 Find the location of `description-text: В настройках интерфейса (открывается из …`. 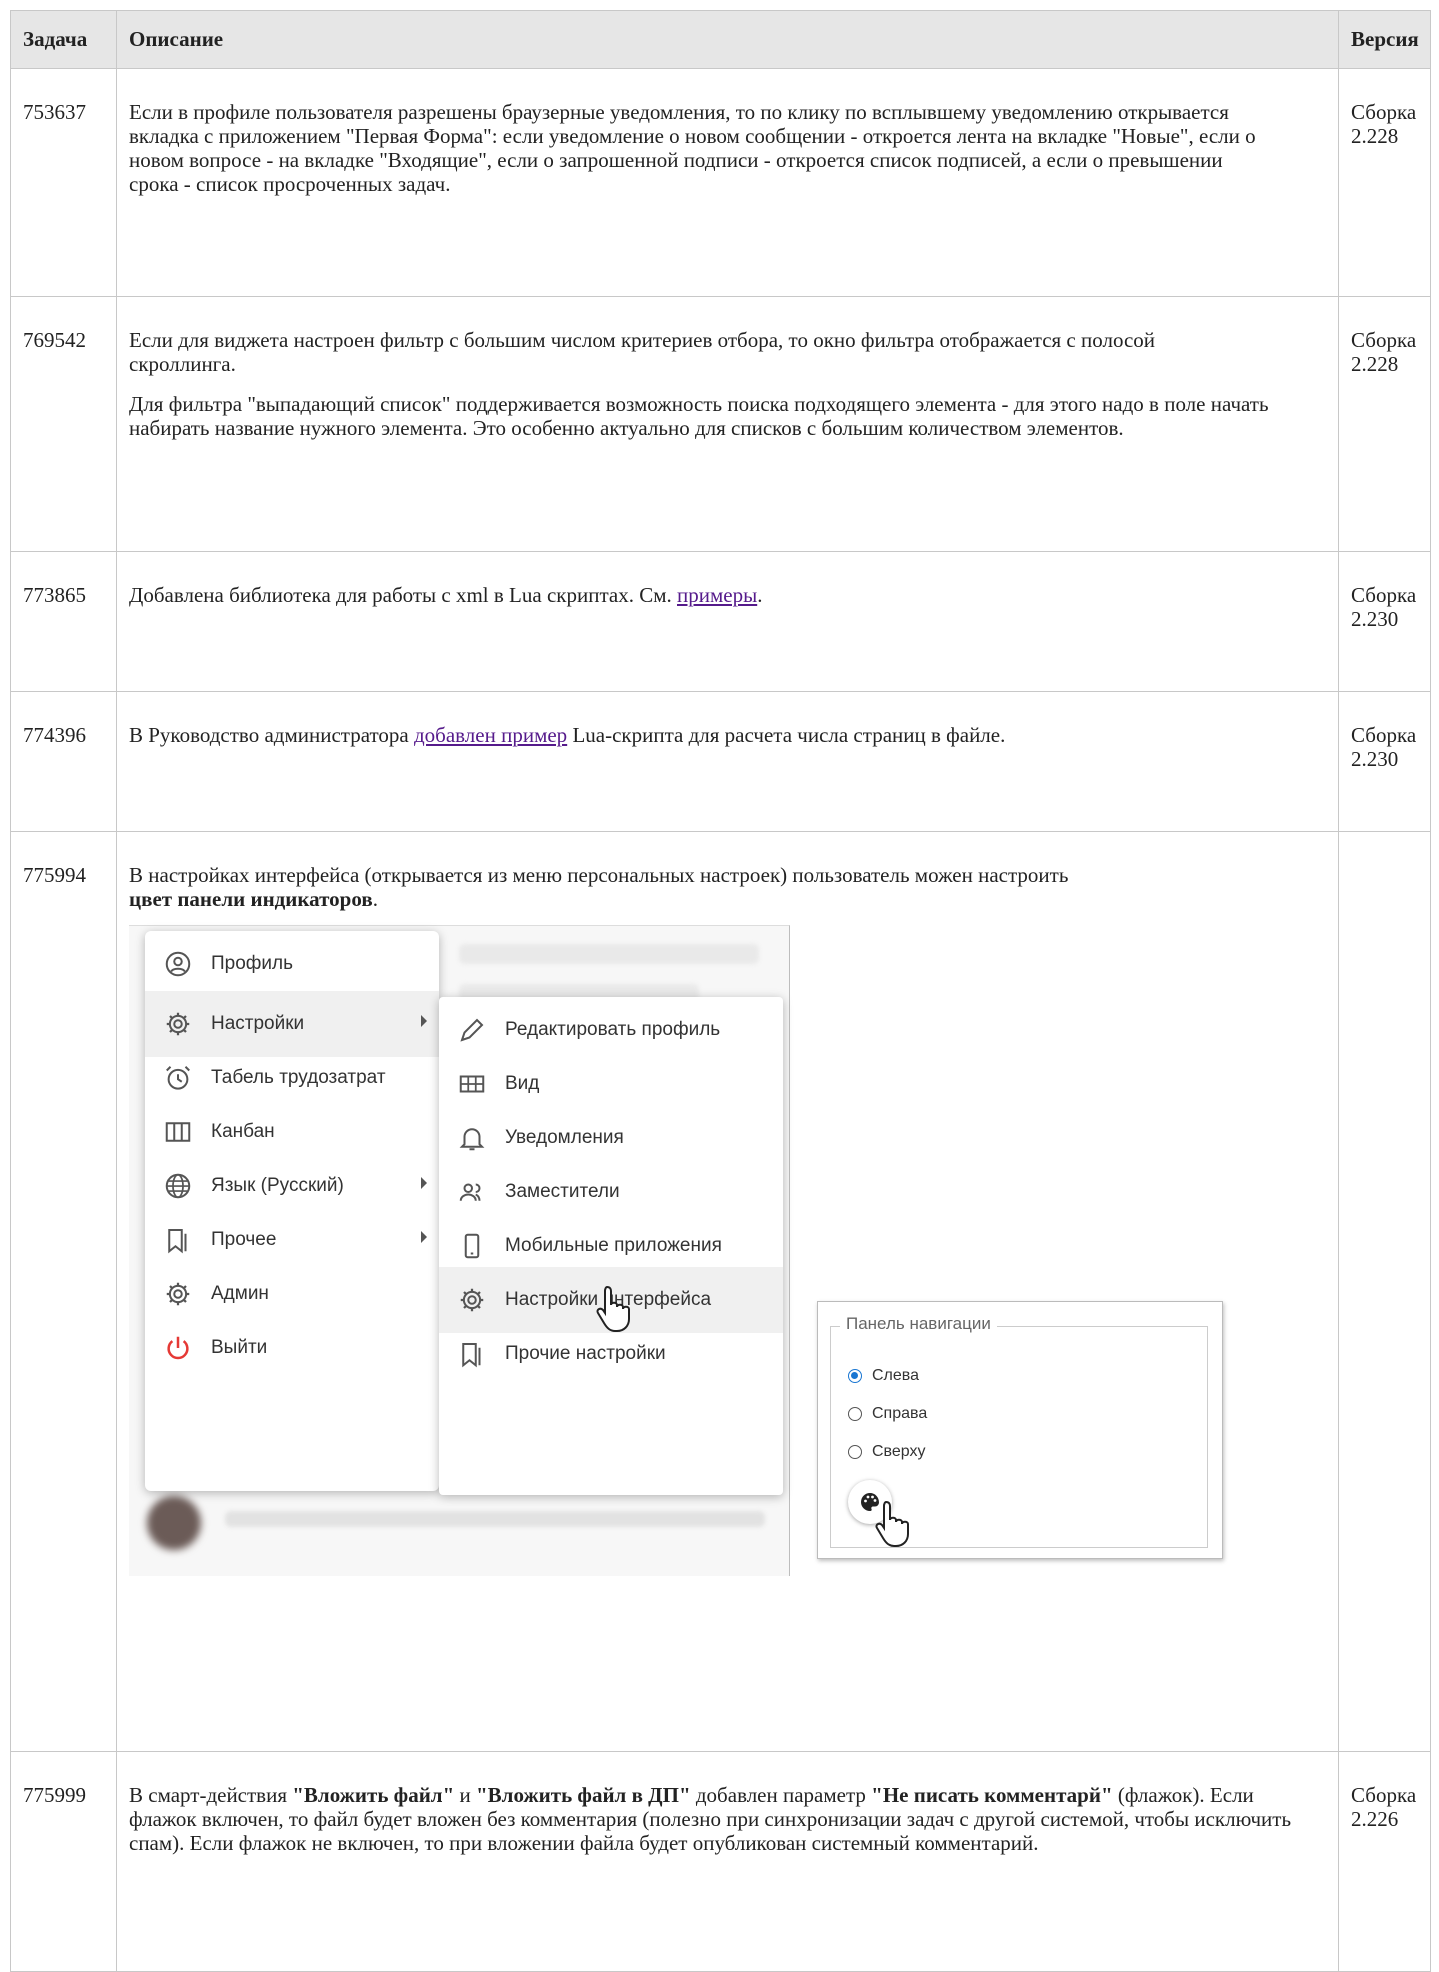

description-text: В настройках интерфейса (открывается из … is located at coordinates (599, 875).